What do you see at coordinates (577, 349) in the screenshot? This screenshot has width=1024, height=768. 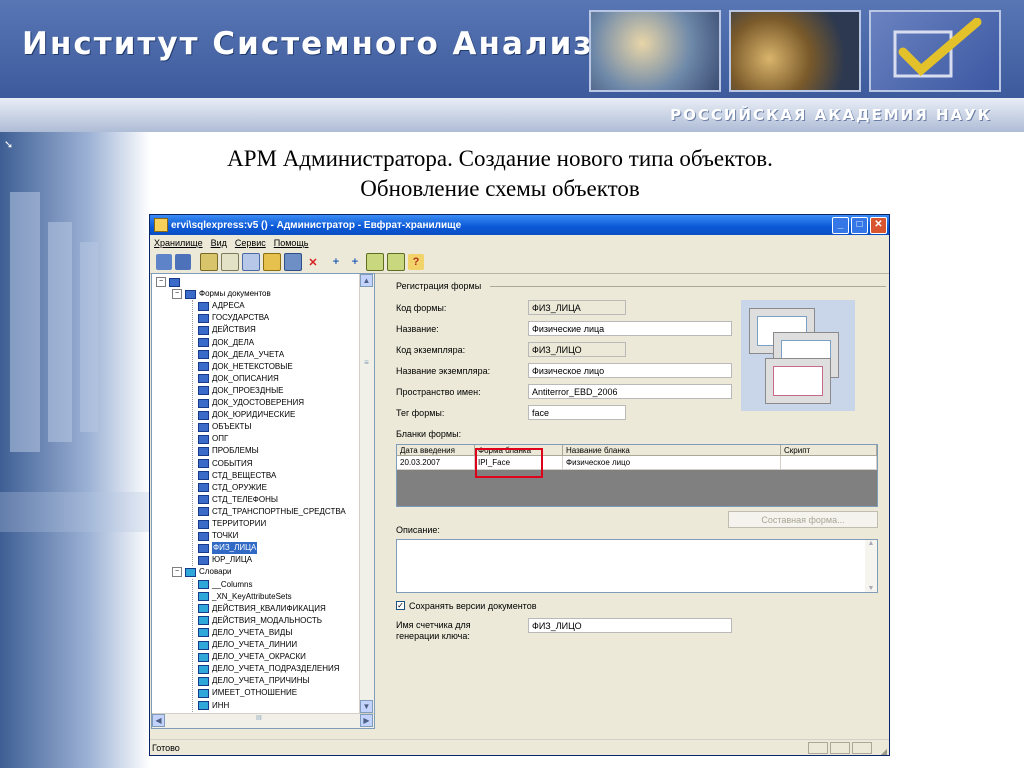 I see `instance-code-field: ФИЗ_ЛИЦО` at bounding box center [577, 349].